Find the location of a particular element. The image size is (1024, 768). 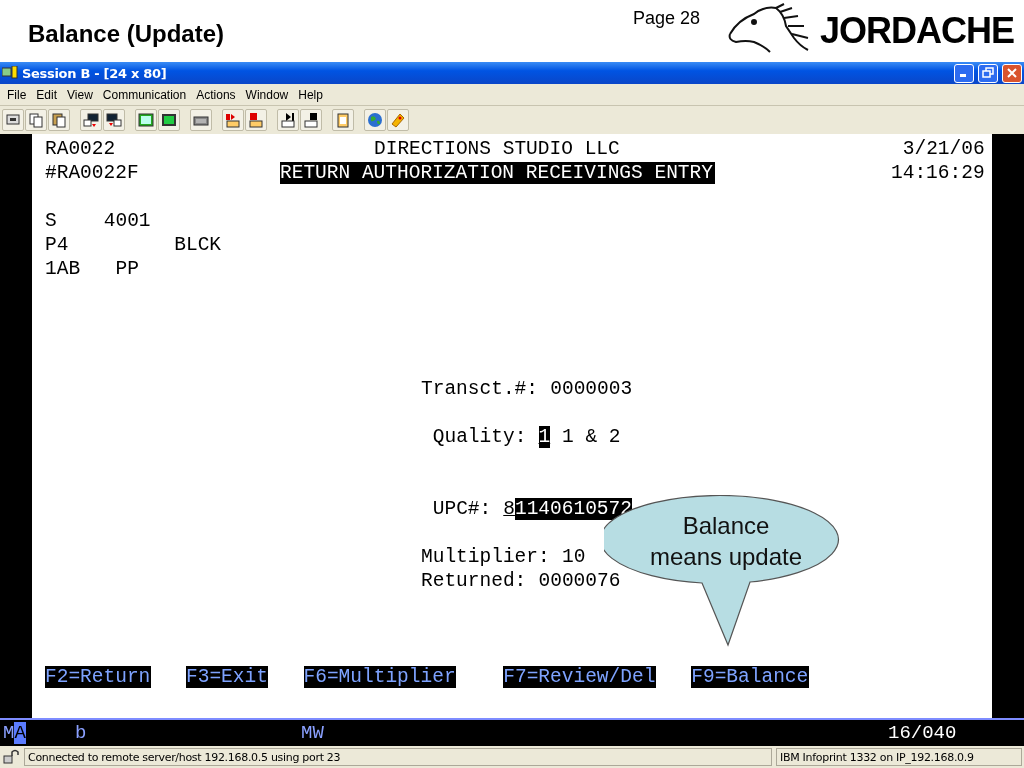

stop-record-icon is located at coordinates (256, 120).